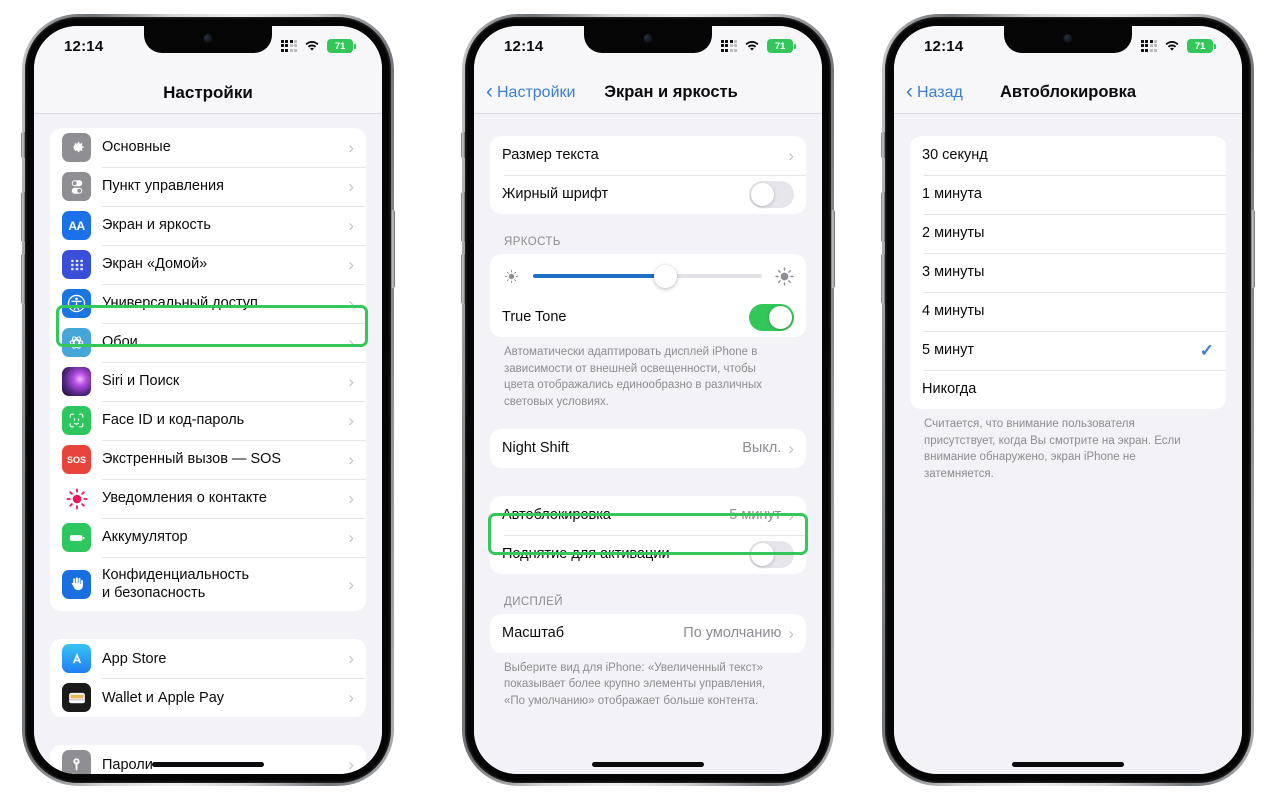  I want to click on app-store-icon, so click(76, 659).